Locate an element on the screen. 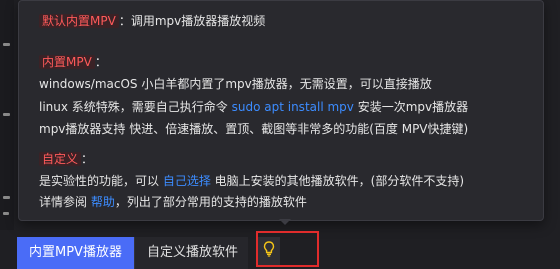 This screenshot has height=269, width=560. custom-line-1: 是实验性的功能，可以 自己选择 电脑上安装的其他播放软件，(部分软件不支持) is located at coordinates (251, 181).